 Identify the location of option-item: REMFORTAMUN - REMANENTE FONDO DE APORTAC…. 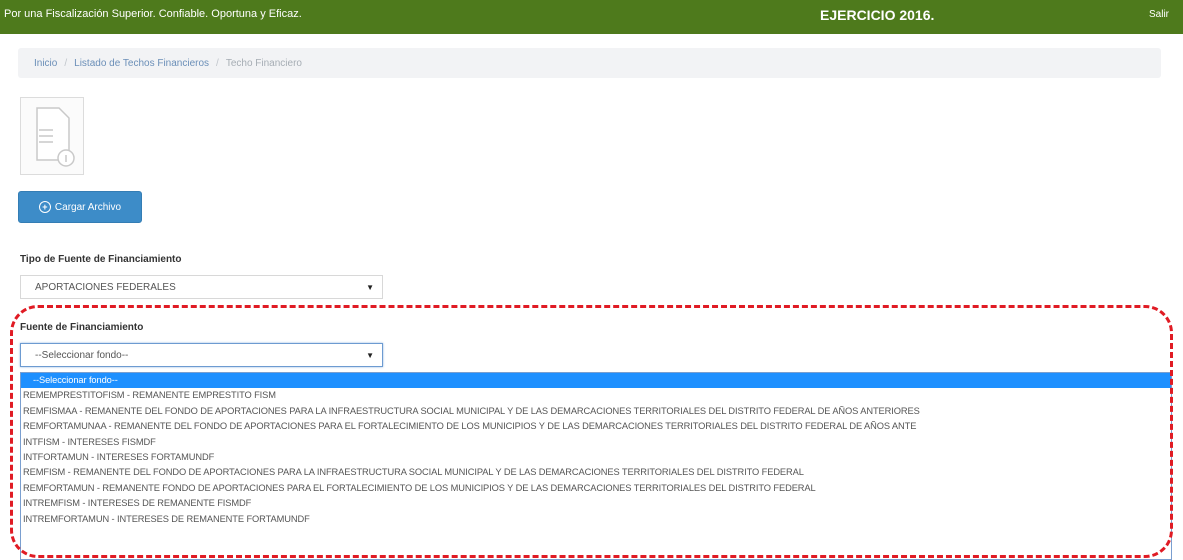
(596, 488).